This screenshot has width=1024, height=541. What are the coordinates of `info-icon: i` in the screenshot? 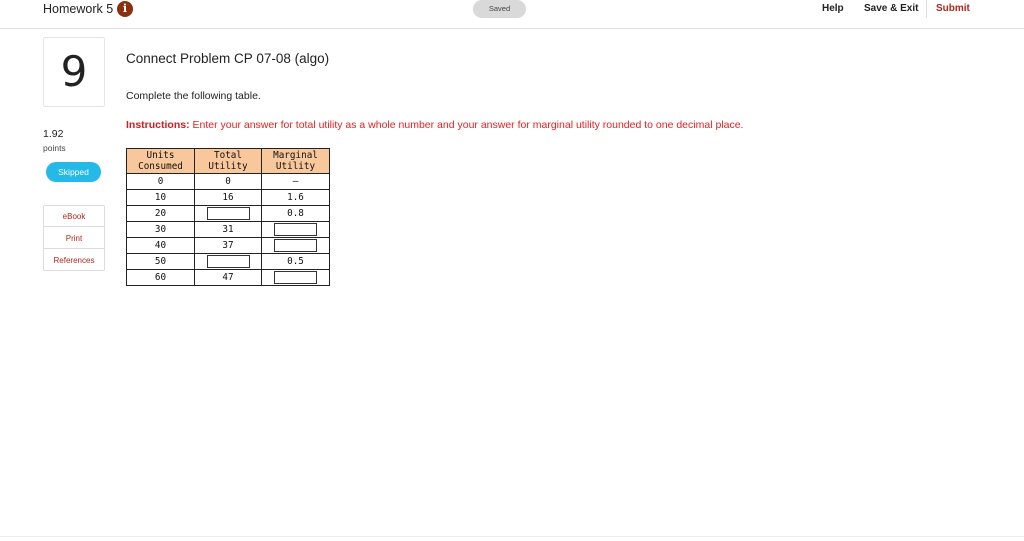 It's located at (125, 9).